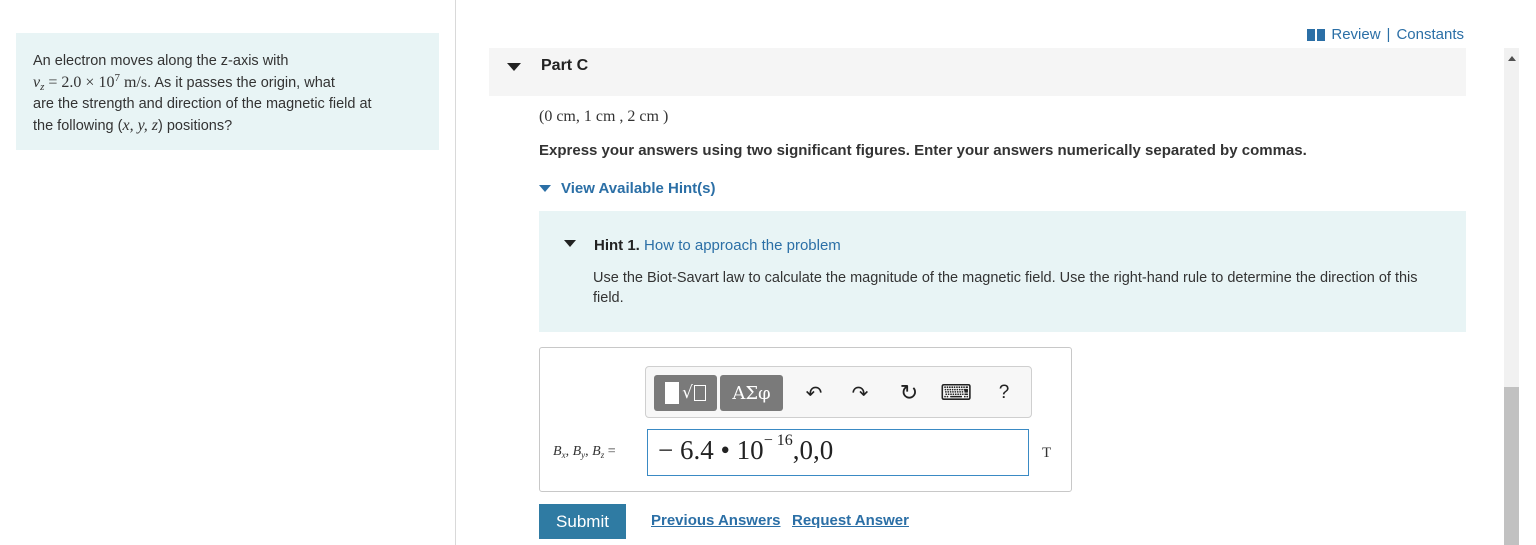  I want to click on part-title: Part C, so click(565, 65).